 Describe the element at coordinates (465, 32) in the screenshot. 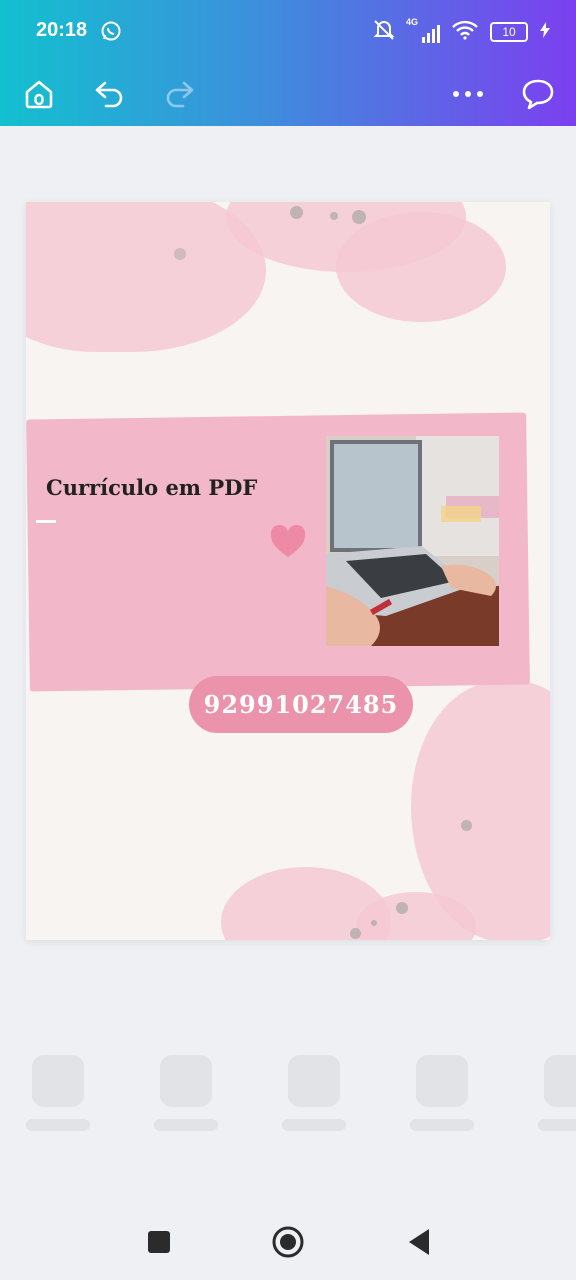

I see `wifi-icon` at that location.